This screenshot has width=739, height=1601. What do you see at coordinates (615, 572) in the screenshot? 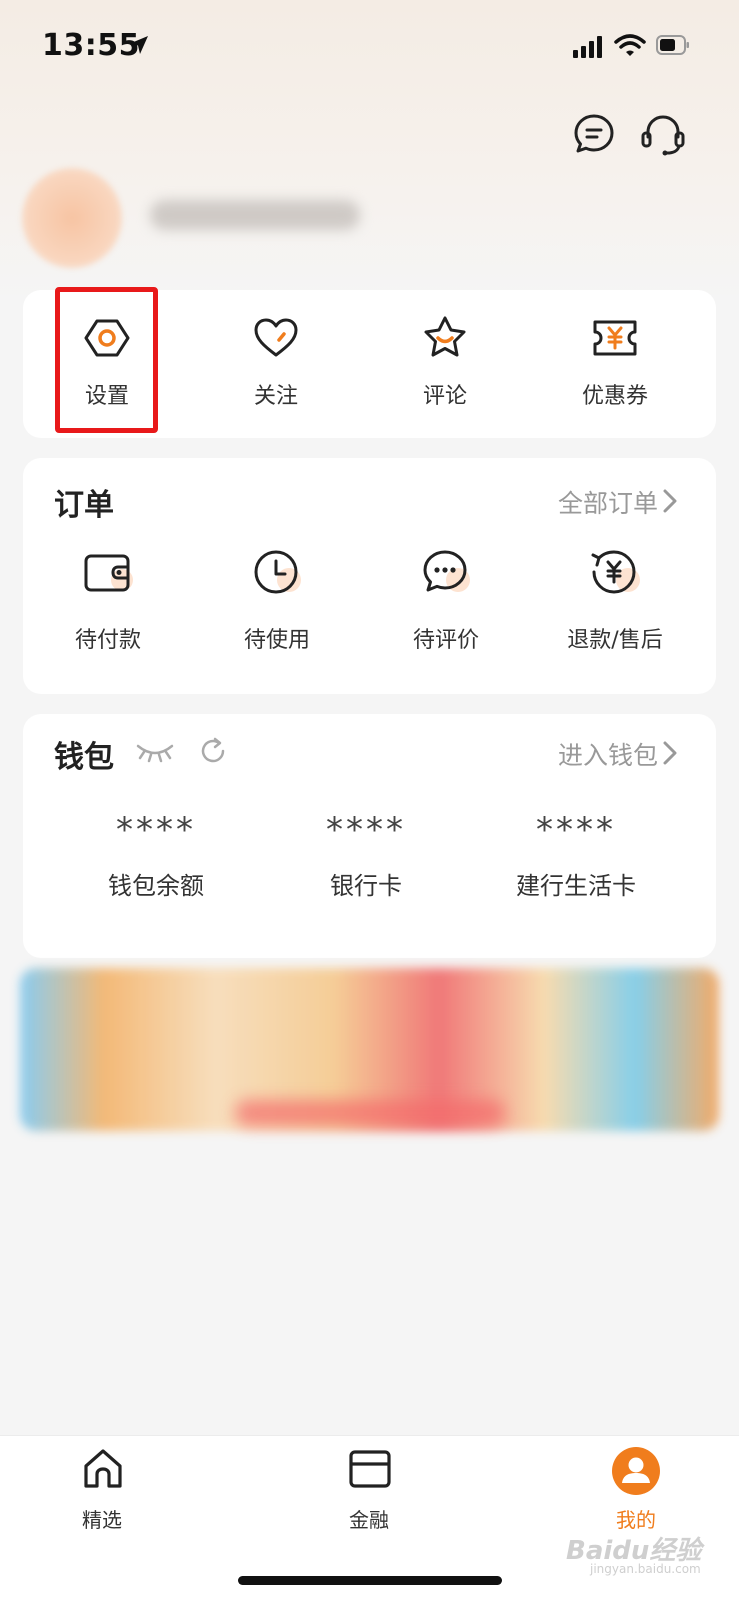
I see `refund-yen-icon` at bounding box center [615, 572].